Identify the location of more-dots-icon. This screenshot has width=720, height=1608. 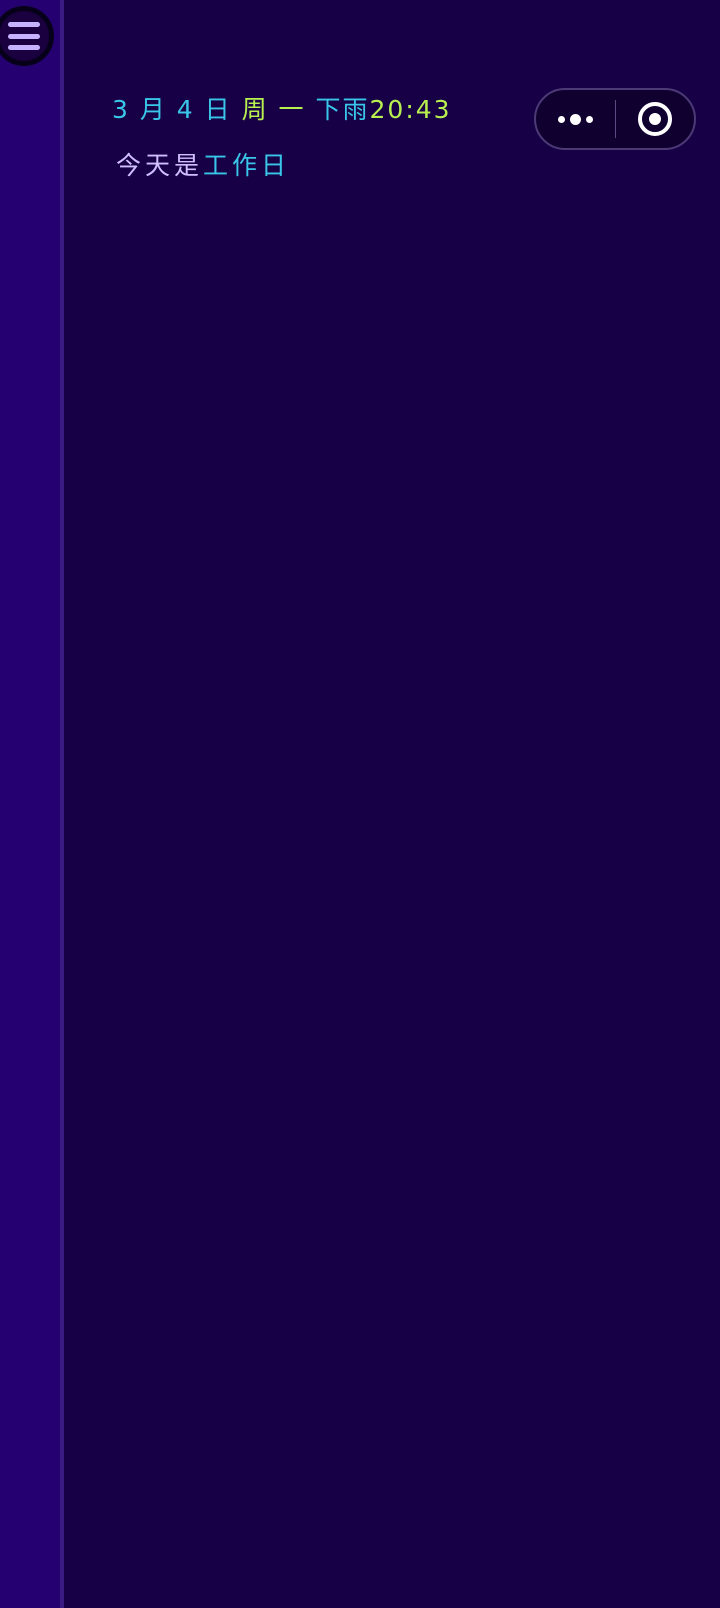
(575, 119).